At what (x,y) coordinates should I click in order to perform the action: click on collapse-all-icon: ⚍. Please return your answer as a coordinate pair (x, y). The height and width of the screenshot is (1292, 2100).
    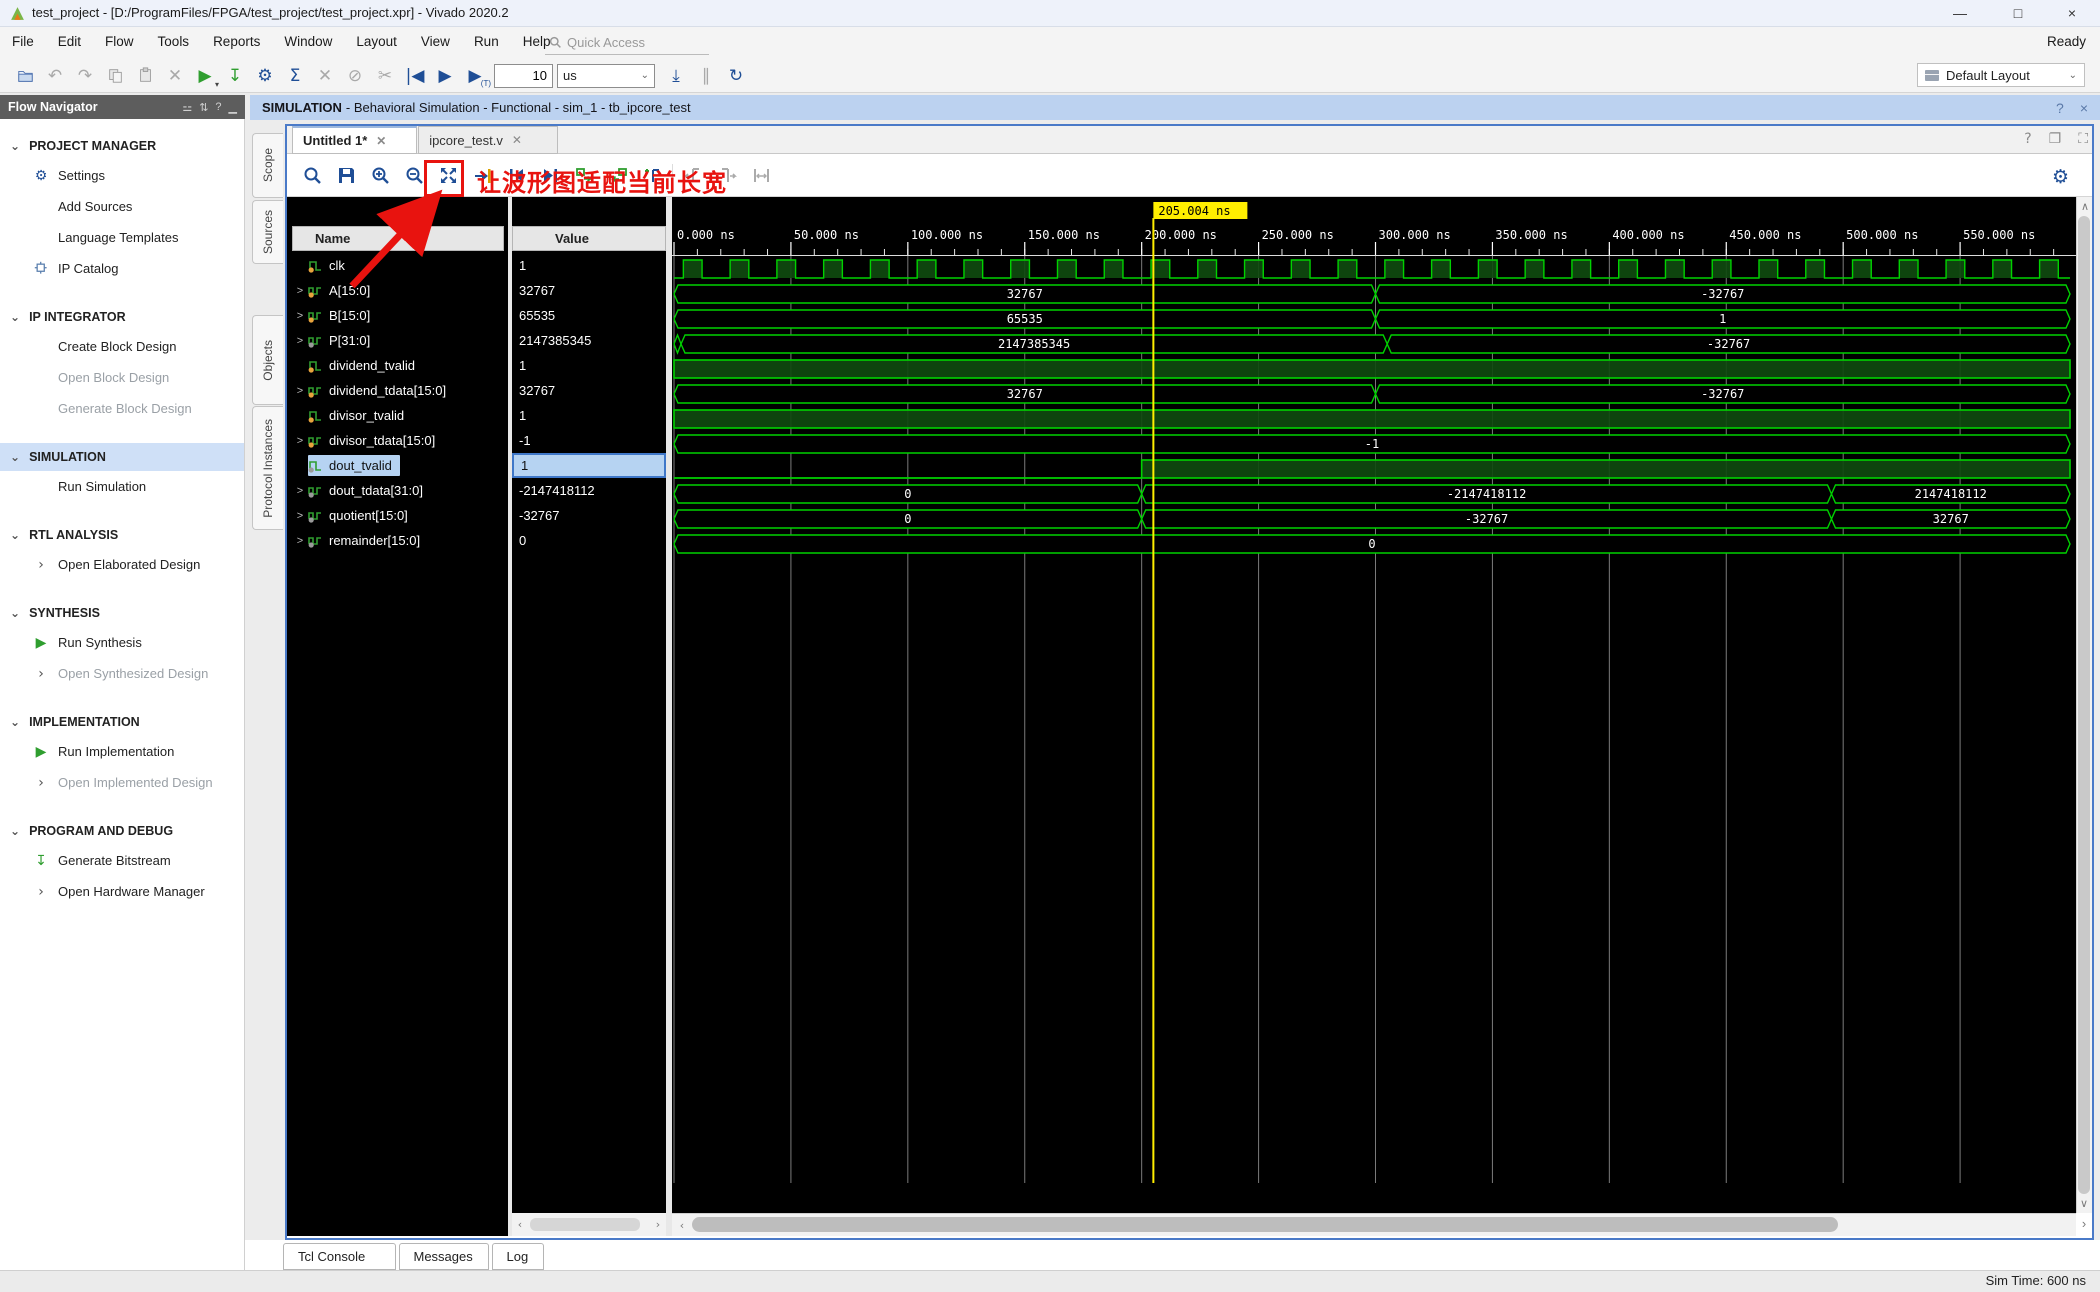
    Looking at the image, I should click on (187, 107).